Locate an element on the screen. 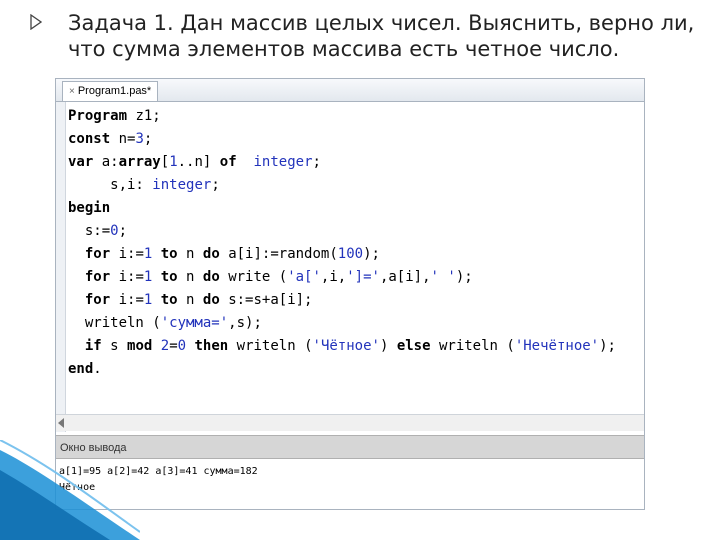 This screenshot has height=540, width=720. scroll-left-icon is located at coordinates (61, 423).